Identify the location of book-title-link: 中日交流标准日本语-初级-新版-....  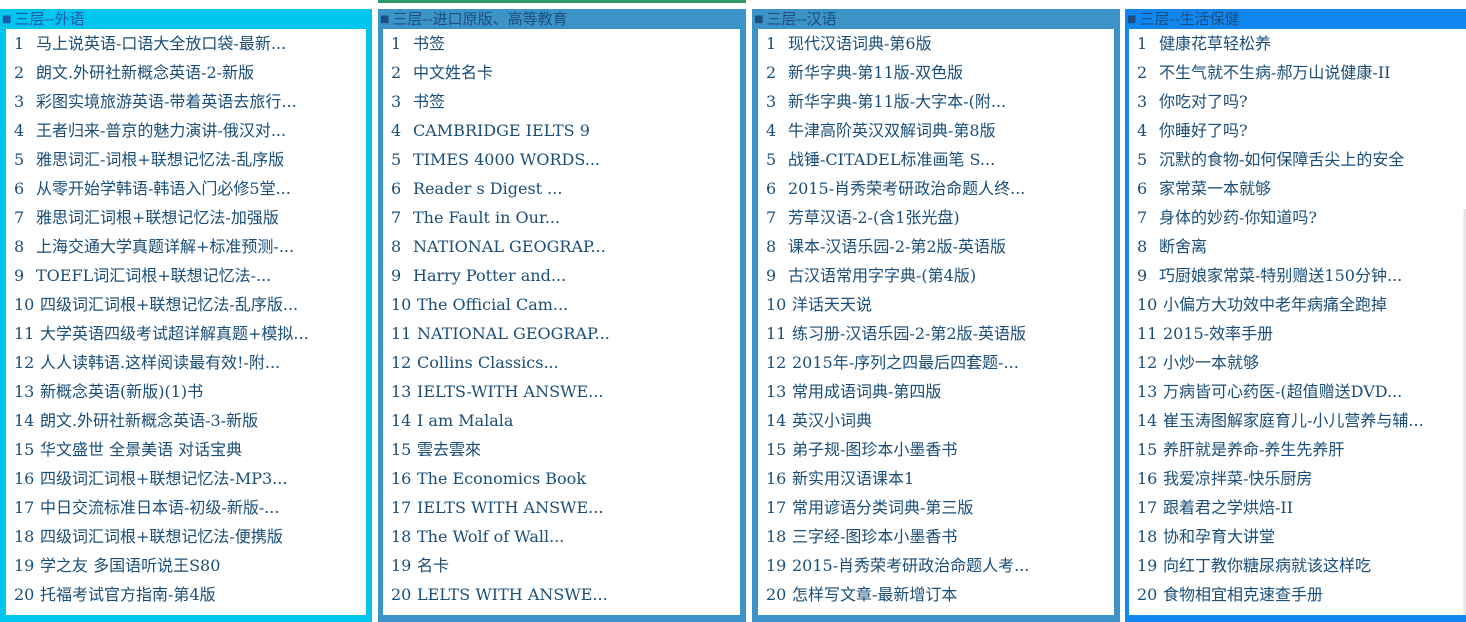
(159, 507).